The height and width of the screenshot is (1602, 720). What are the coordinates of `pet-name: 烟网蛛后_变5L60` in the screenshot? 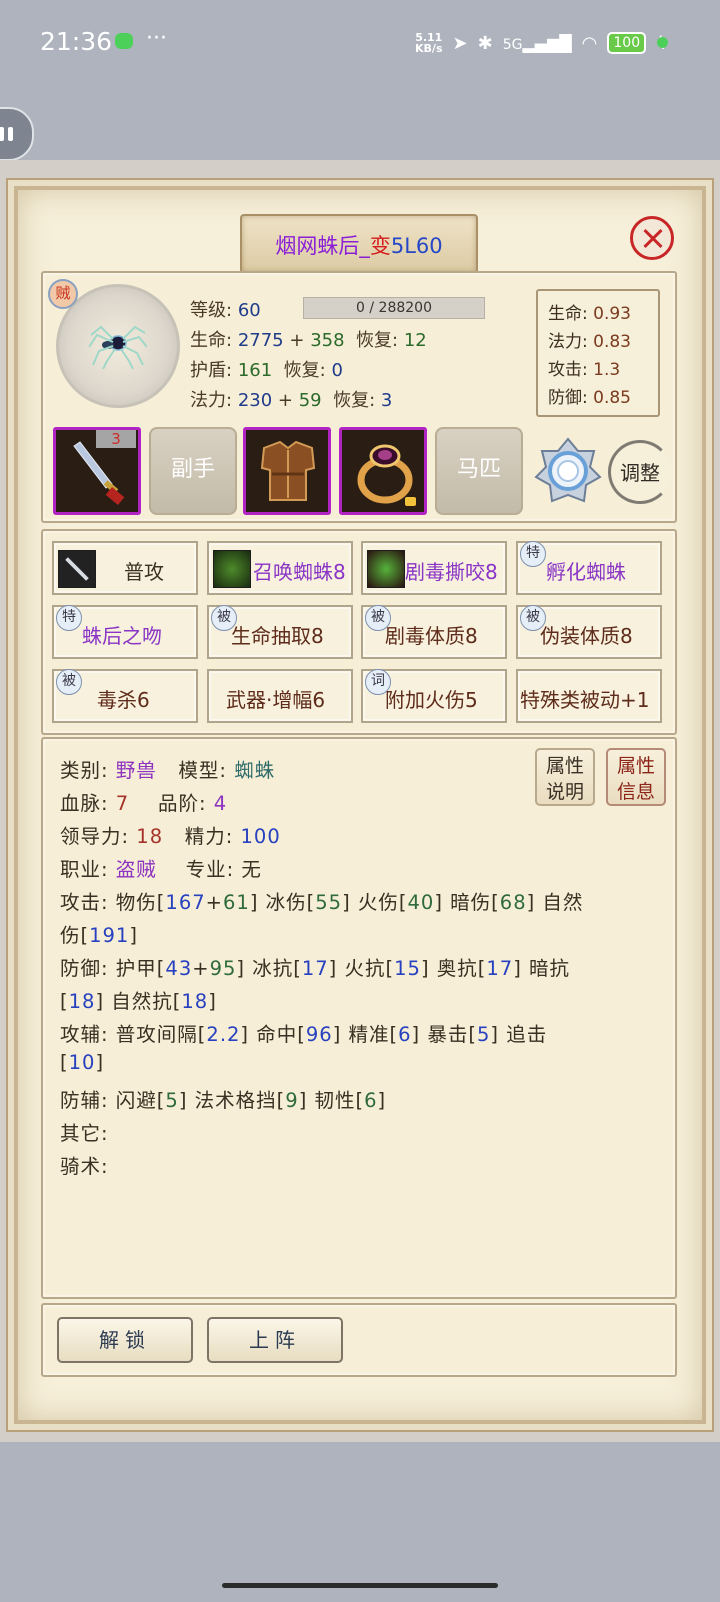 It's located at (359, 246).